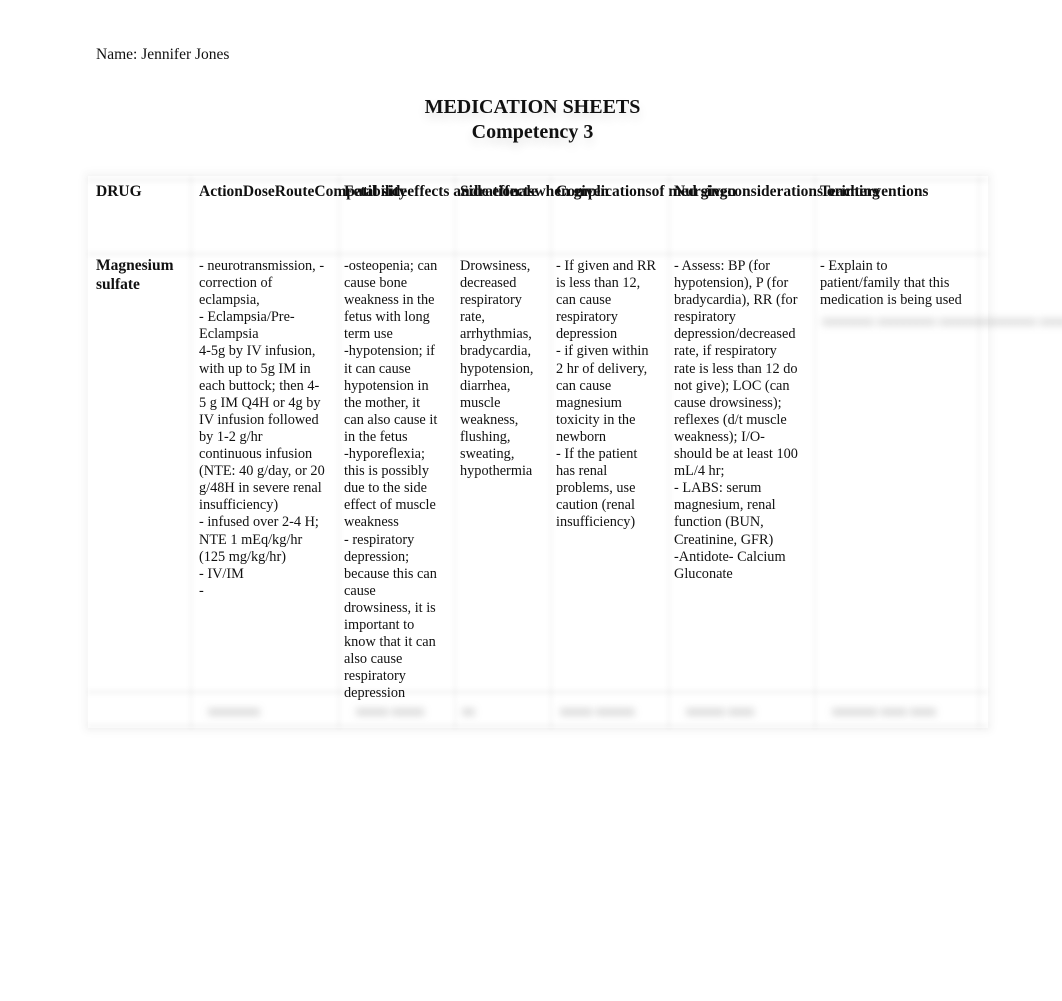  What do you see at coordinates (262, 471) in the screenshot?
I see `text-line: (NTE: 40 g/day, or 20` at bounding box center [262, 471].